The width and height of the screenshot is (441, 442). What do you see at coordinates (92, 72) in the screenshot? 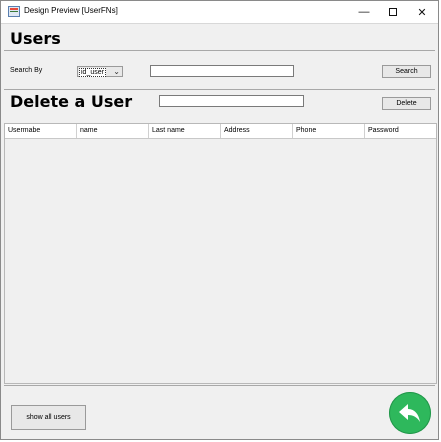
I see `search-by-selected-value: id_user` at bounding box center [92, 72].